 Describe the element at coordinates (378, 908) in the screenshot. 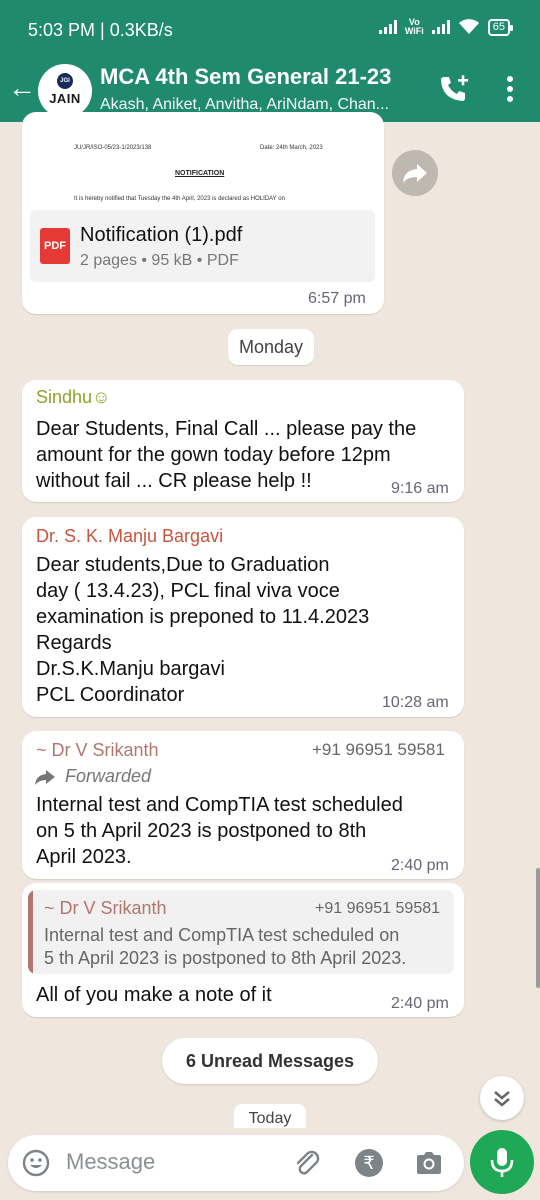

I see `quoted-phone: +91 96951 59581` at that location.